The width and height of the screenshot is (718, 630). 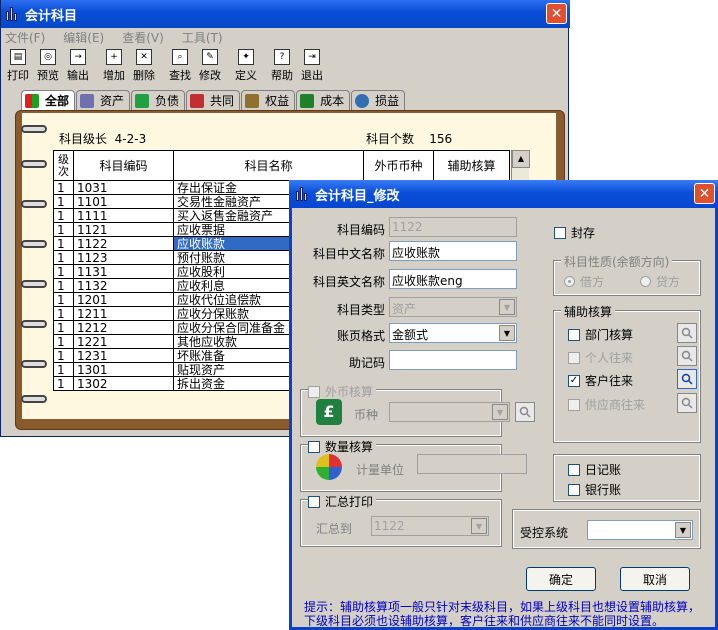 I want to click on menu-file: 文件(F), so click(x=25, y=37).